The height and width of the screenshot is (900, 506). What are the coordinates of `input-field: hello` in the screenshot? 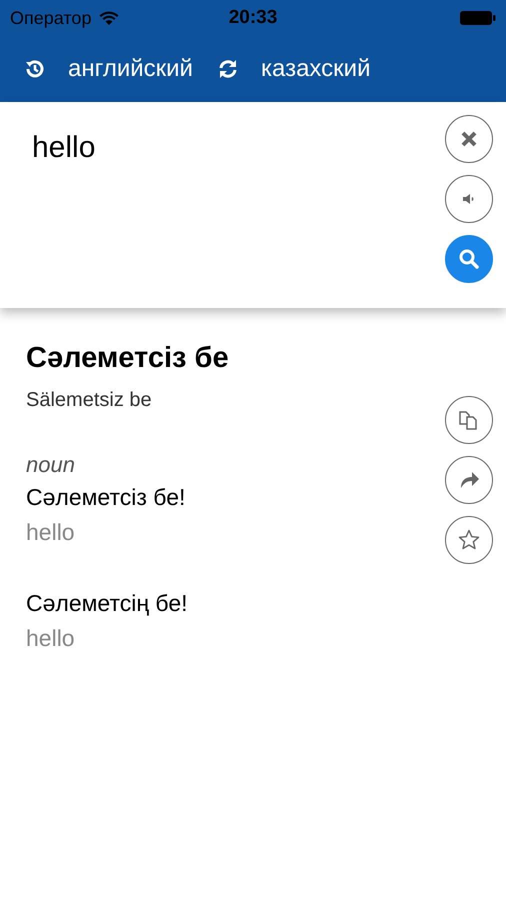 It's located at (222, 148).